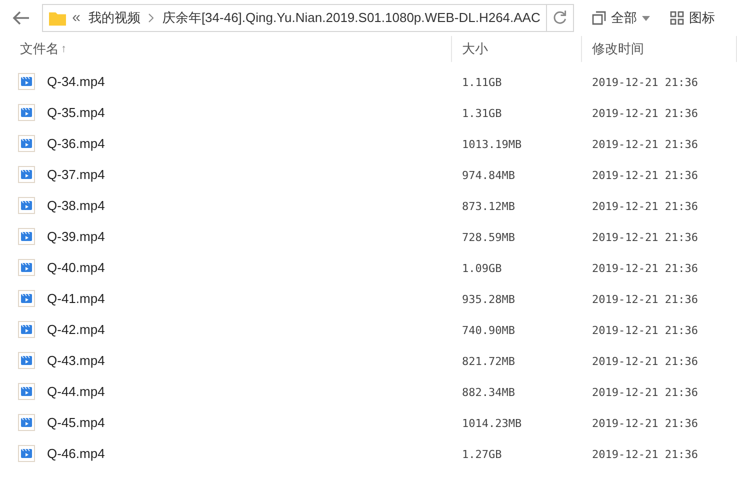  I want to click on breadcrumb-item: 我的视频, so click(114, 18).